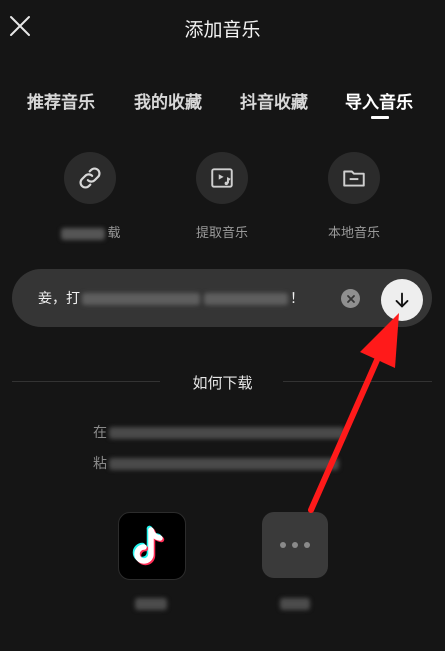  Describe the element at coordinates (222, 383) in the screenshot. I see `howto-title: 如何下载` at that location.